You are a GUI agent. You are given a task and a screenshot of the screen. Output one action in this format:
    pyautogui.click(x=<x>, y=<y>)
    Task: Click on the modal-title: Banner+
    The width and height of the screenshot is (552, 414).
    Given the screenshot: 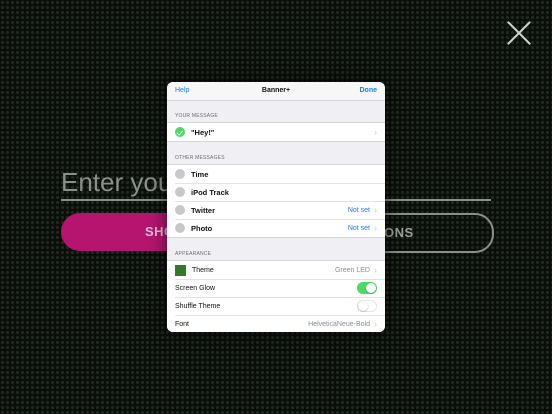 What is the action you would take?
    pyautogui.click(x=276, y=90)
    